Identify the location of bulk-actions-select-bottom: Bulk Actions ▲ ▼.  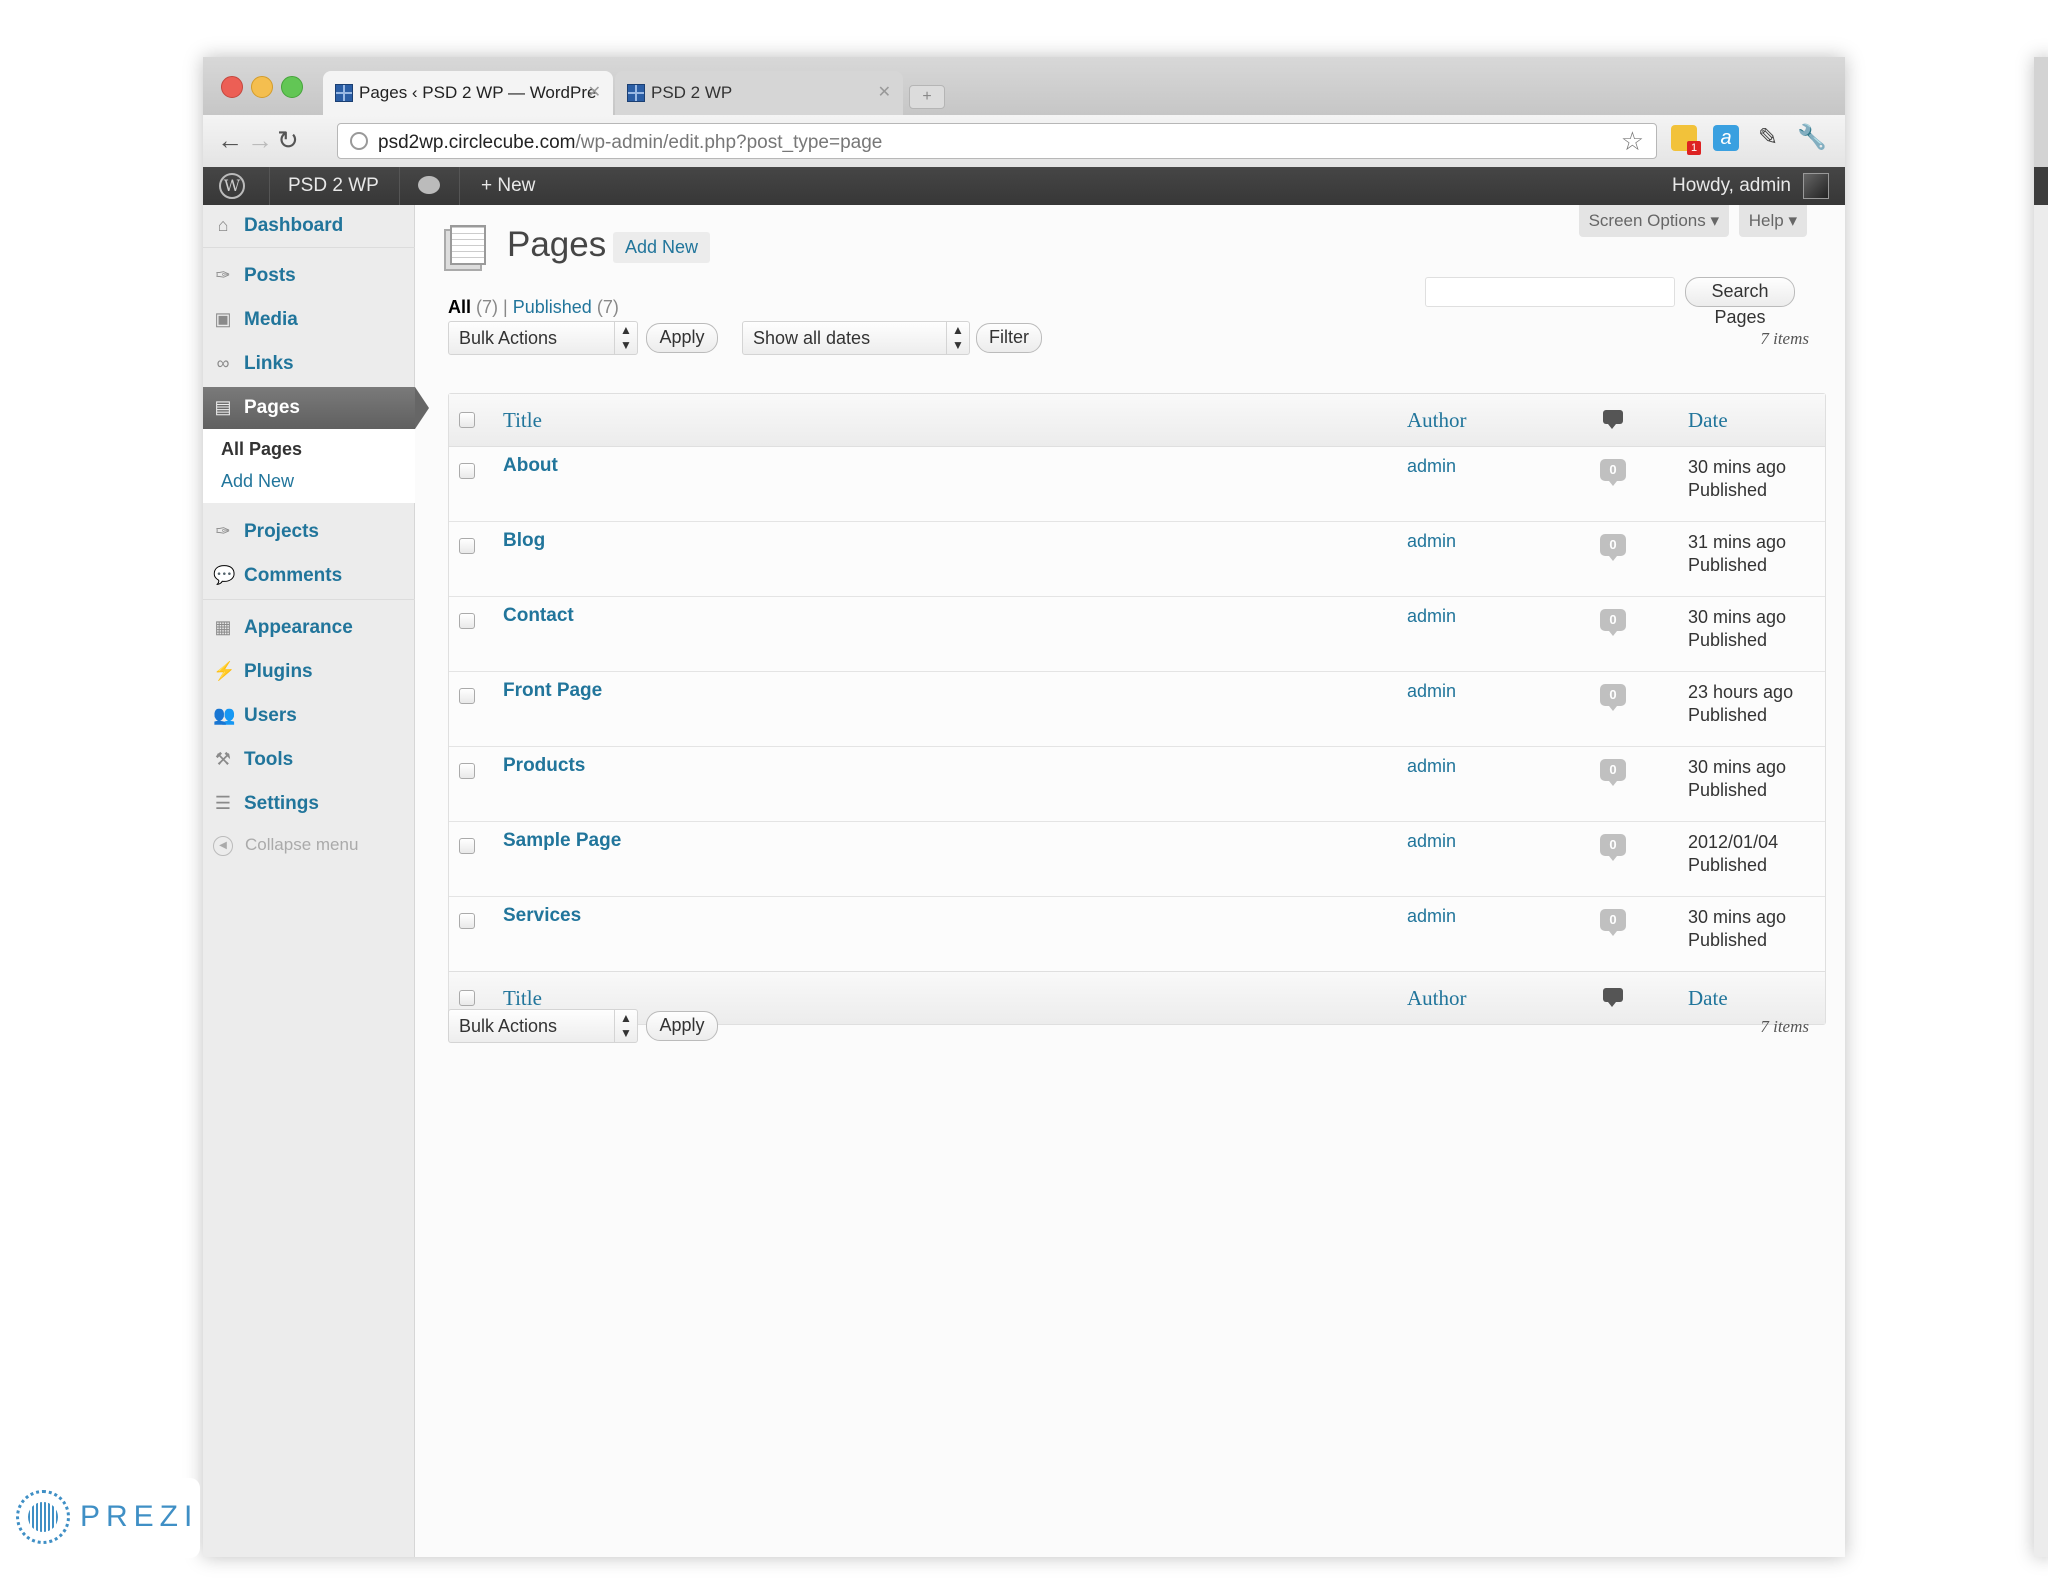
(543, 1026).